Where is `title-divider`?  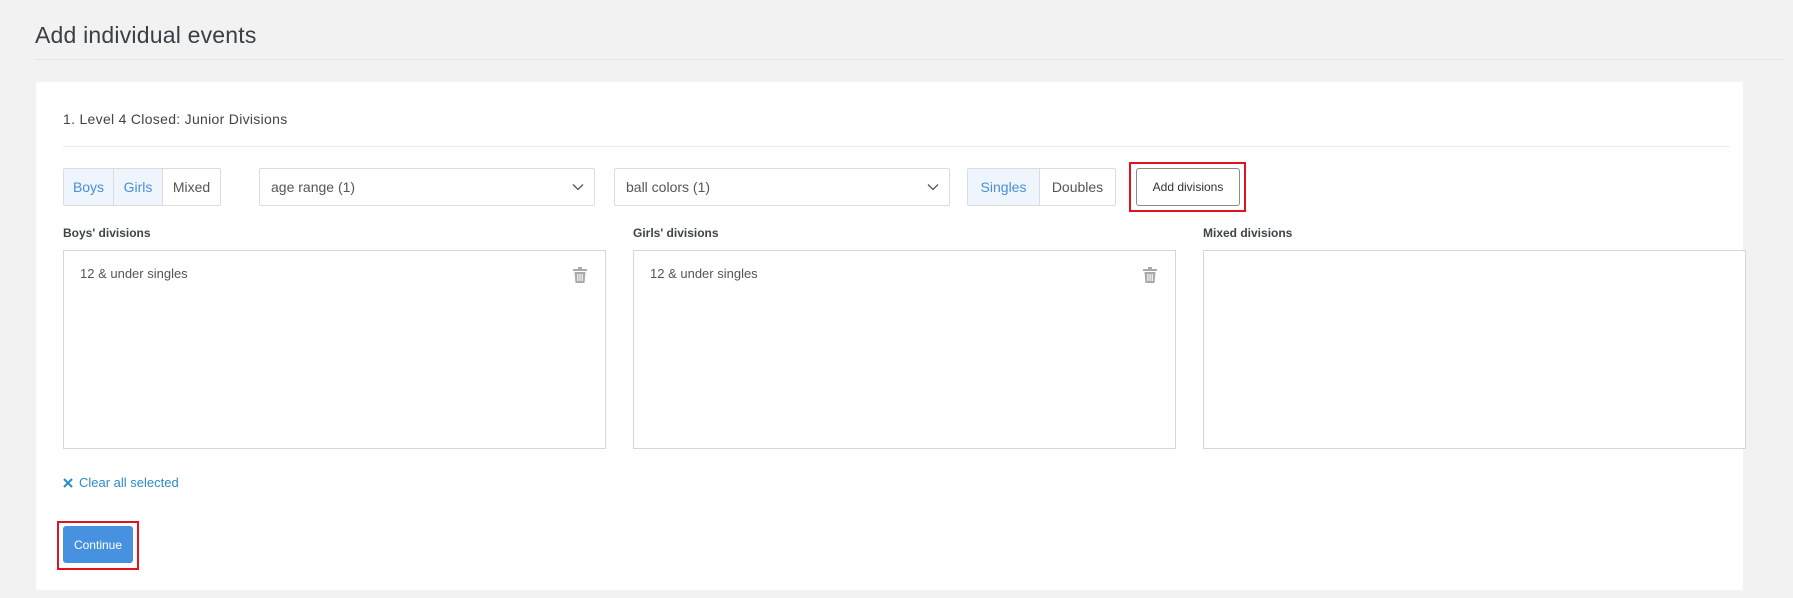
title-divider is located at coordinates (910, 59).